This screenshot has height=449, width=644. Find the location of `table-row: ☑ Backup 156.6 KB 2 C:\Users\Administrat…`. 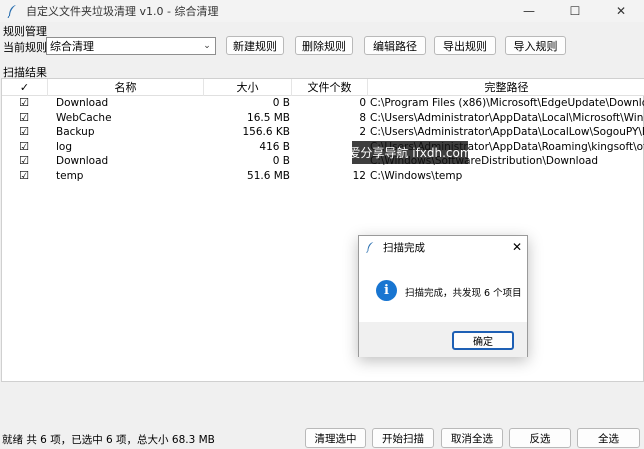

table-row: ☑ Backup 156.6 KB 2 C:\Users\Administrat… is located at coordinates (323, 132).